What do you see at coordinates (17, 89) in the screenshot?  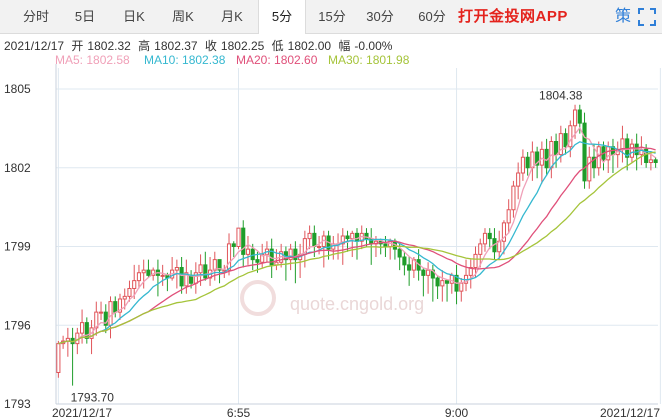 I see `y-tick-label: 1805` at bounding box center [17, 89].